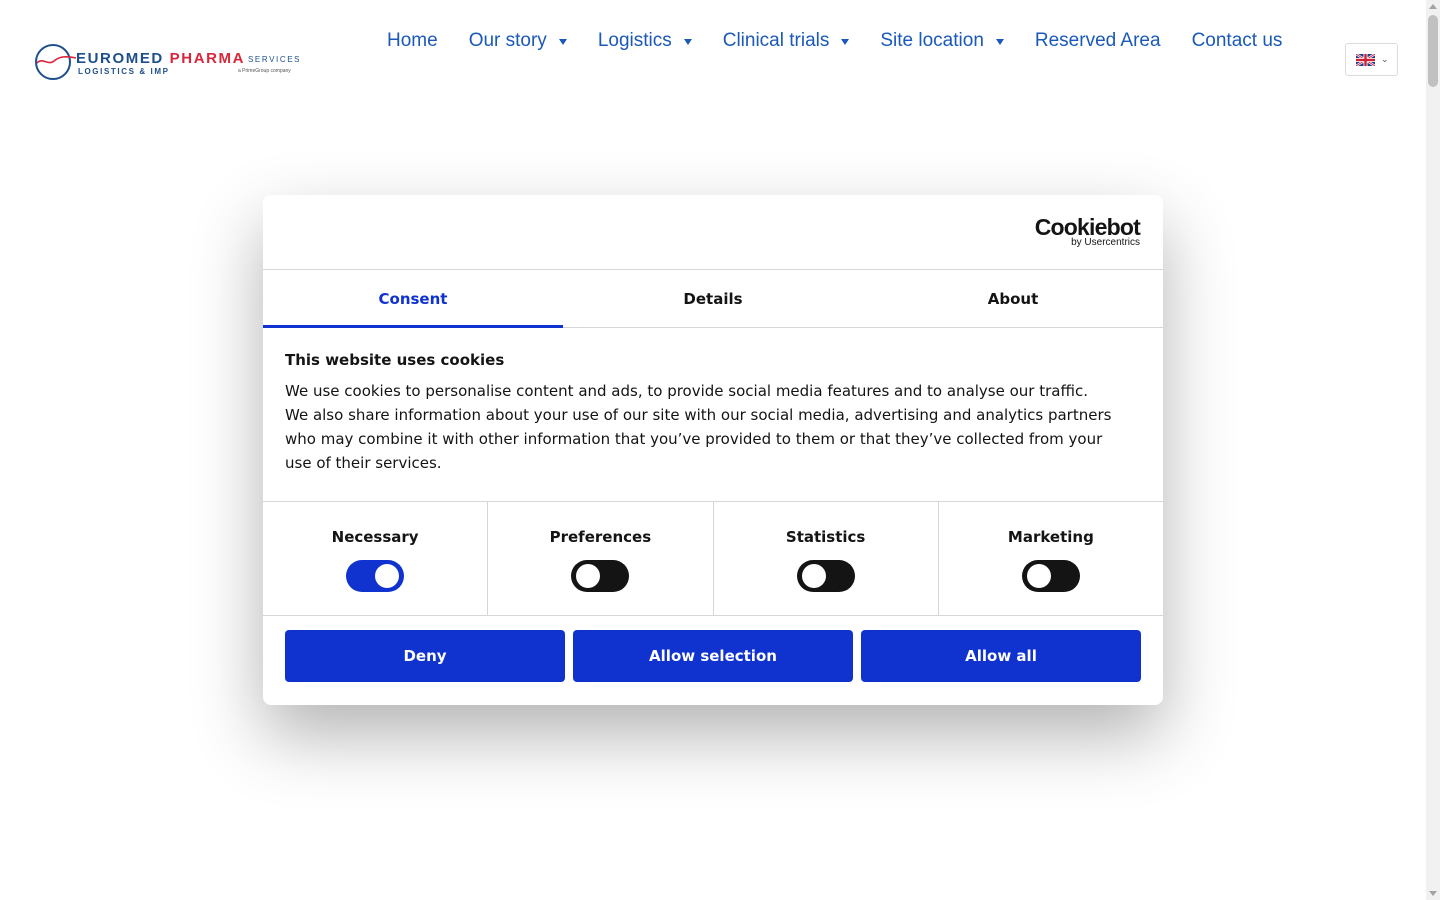 This screenshot has height=900, width=1440. Describe the element at coordinates (518, 41) in the screenshot. I see `nav-our-story: Our story` at that location.